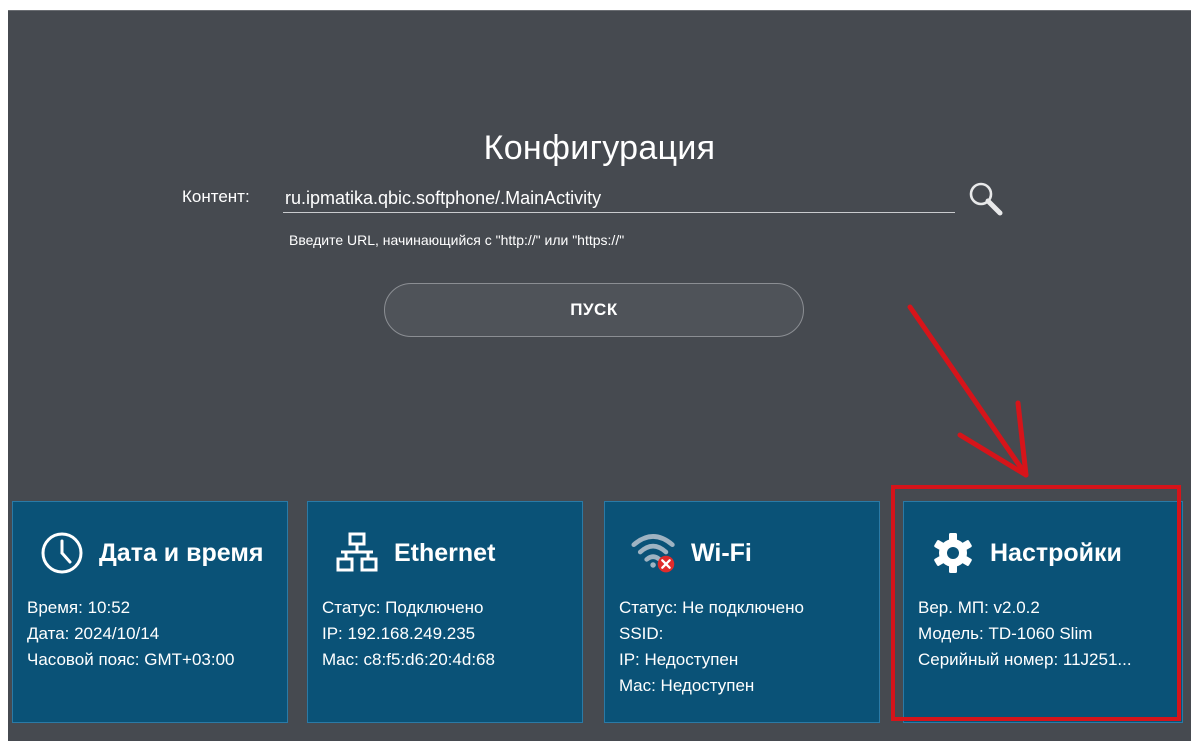  I want to click on annotation-arrow, so click(968, 391).